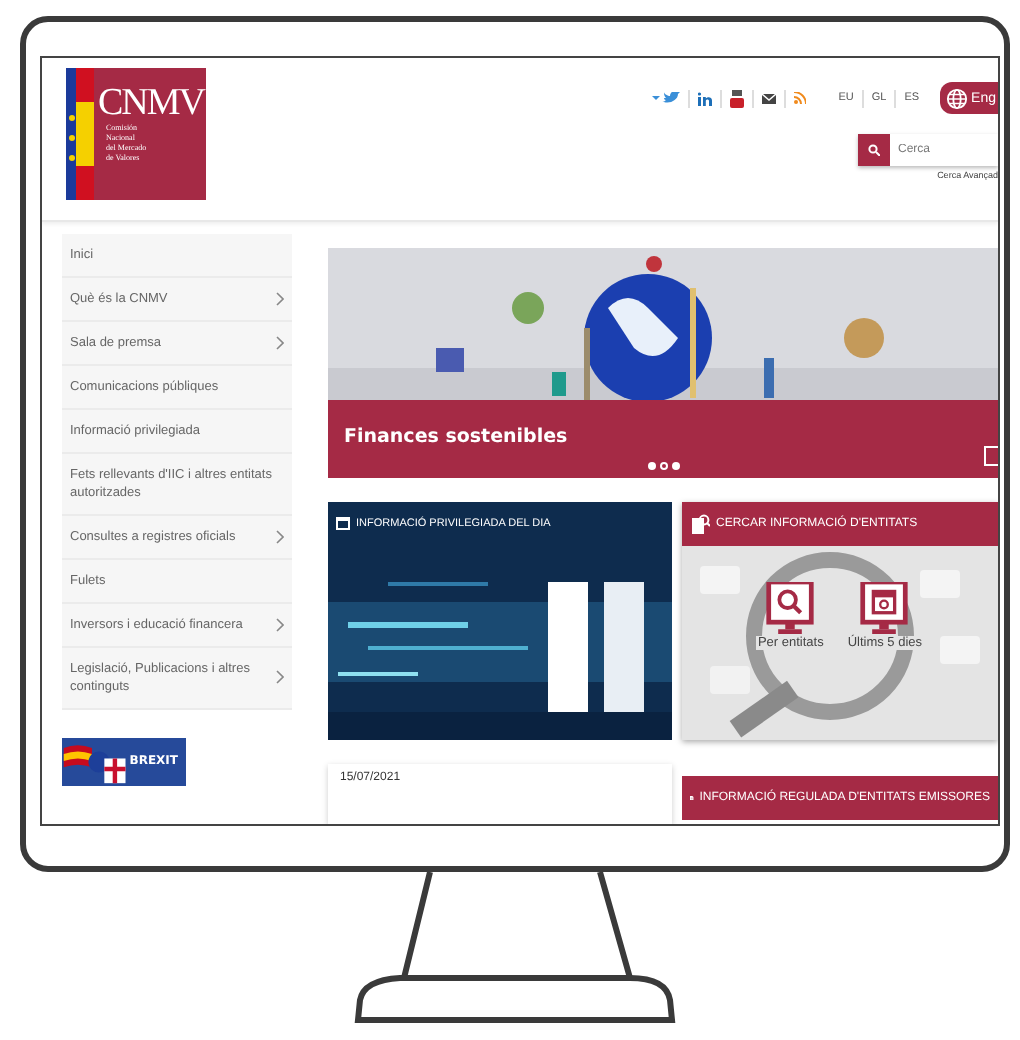 This screenshot has width=1020, height=1040. What do you see at coordinates (705, 98) in the screenshot?
I see `linkedin-icon` at bounding box center [705, 98].